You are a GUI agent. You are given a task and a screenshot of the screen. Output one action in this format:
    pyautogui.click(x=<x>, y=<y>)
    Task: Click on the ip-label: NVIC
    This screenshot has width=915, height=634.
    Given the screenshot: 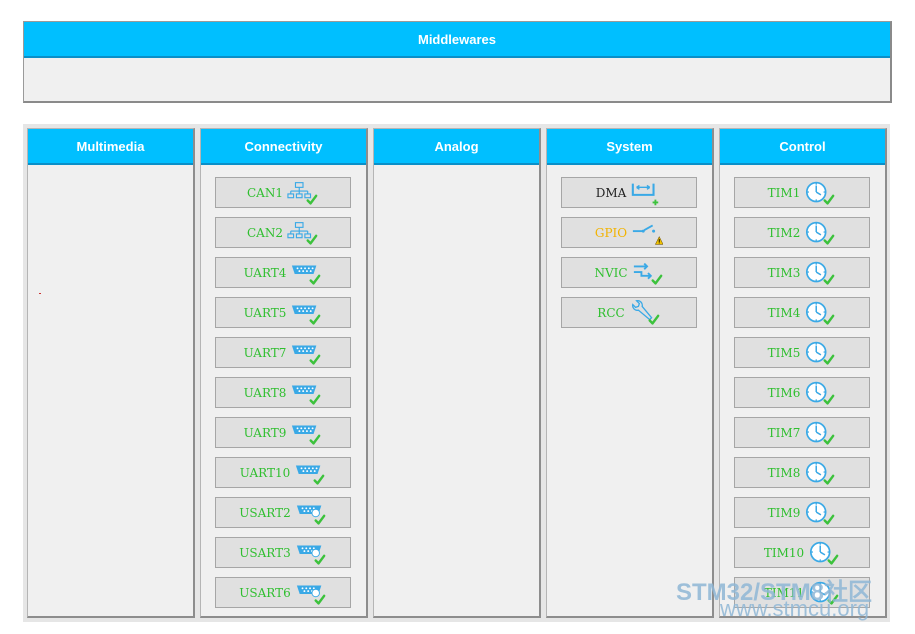 What is the action you would take?
    pyautogui.click(x=611, y=272)
    